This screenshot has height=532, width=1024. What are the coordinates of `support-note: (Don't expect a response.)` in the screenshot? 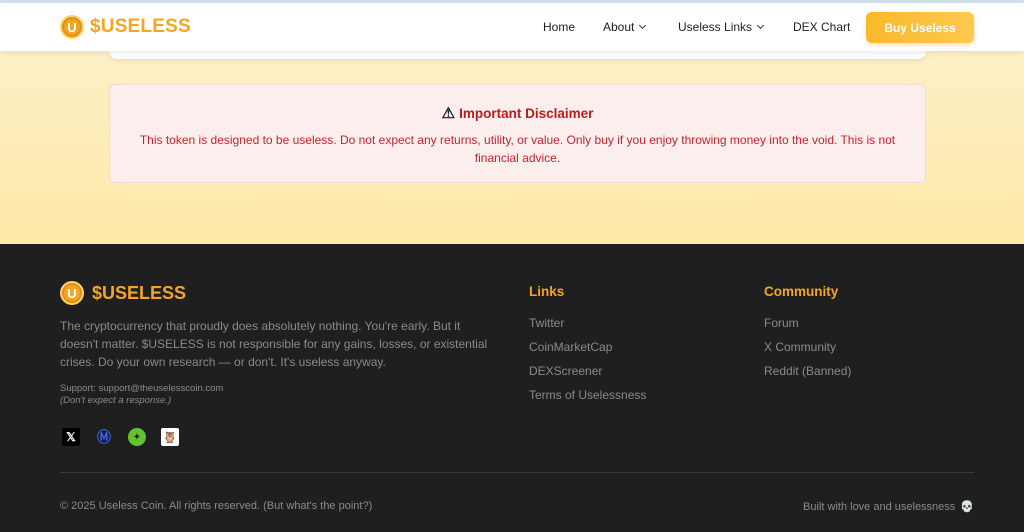 It's located at (116, 400).